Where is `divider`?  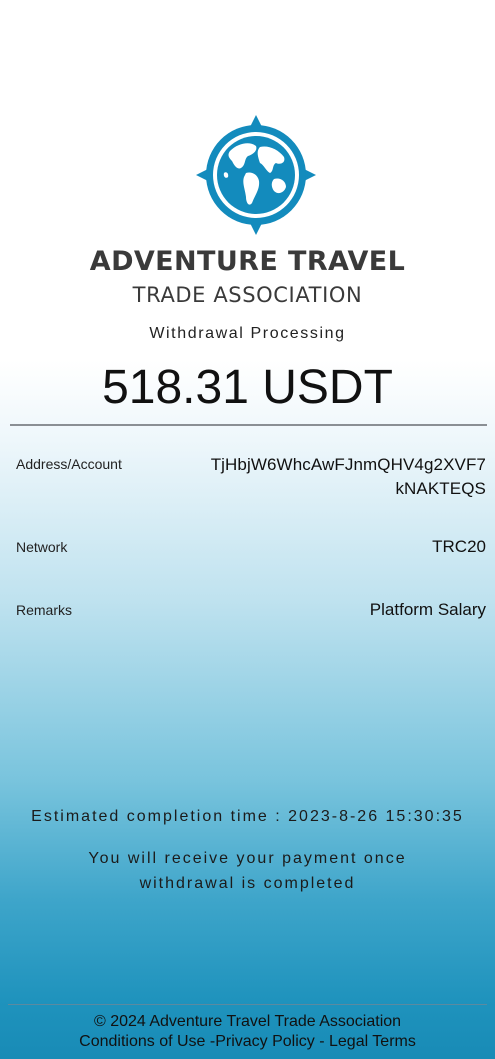 divider is located at coordinates (248, 425).